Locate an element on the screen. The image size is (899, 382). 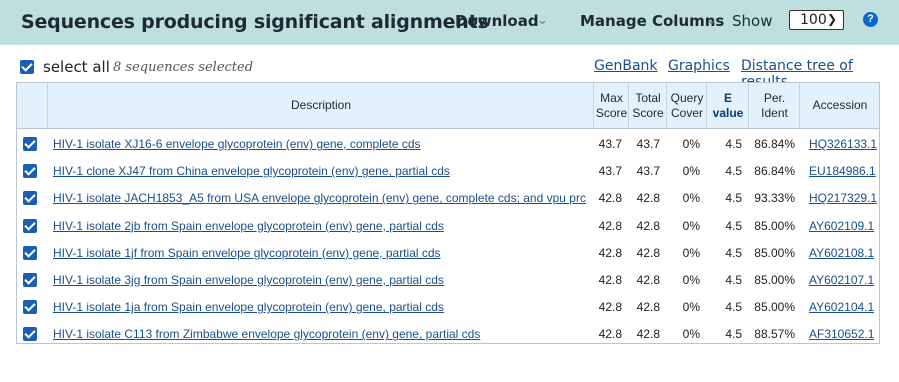
select-all-checkbox is located at coordinates (27, 67).